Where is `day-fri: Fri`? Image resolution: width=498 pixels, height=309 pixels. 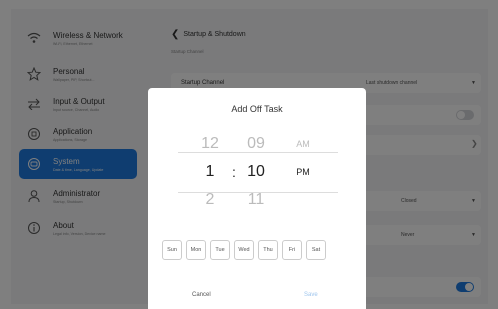 day-fri: Fri is located at coordinates (292, 250).